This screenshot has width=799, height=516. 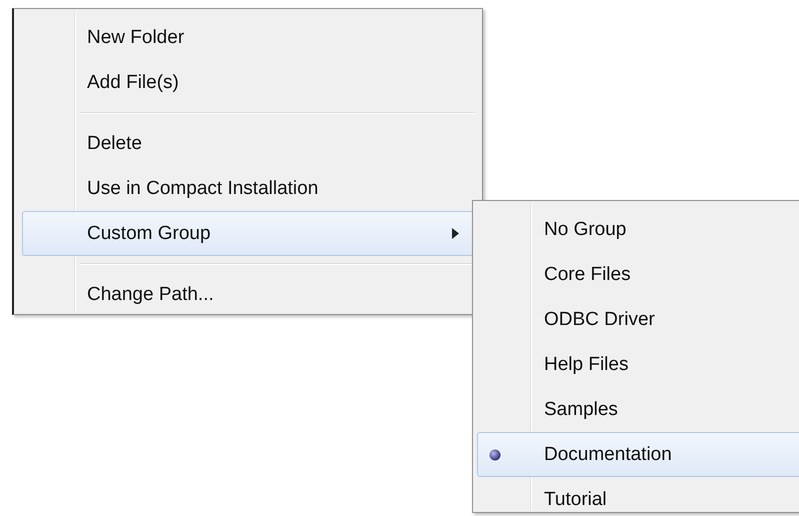 What do you see at coordinates (248, 143) in the screenshot?
I see `menu-item: Delete` at bounding box center [248, 143].